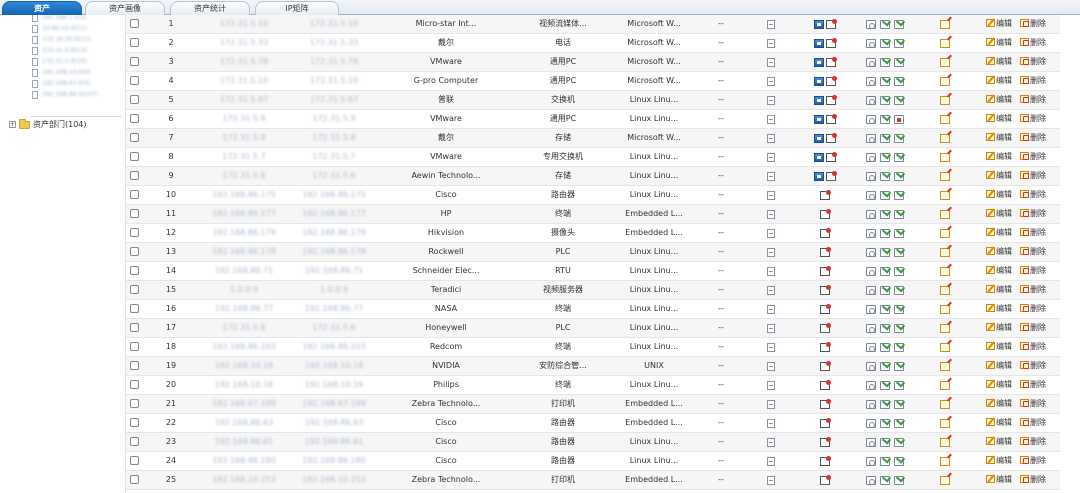  I want to click on tree-child-node: 192.168.86.0(107), so click(77, 95).